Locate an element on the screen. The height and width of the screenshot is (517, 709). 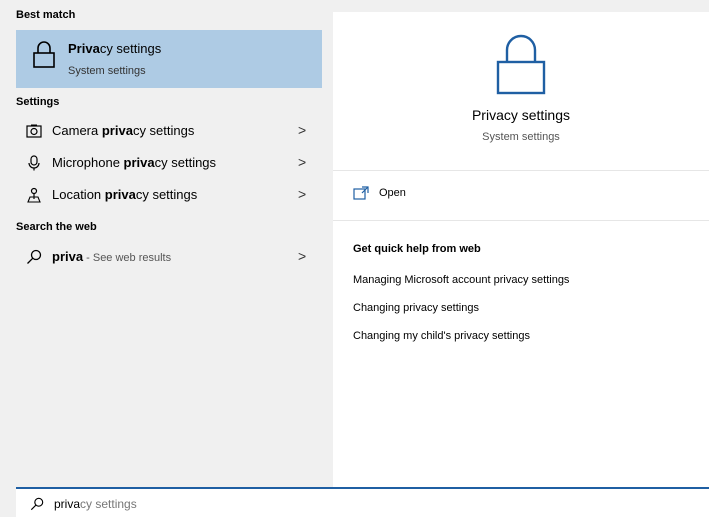
open-label: Open is located at coordinates (392, 193).